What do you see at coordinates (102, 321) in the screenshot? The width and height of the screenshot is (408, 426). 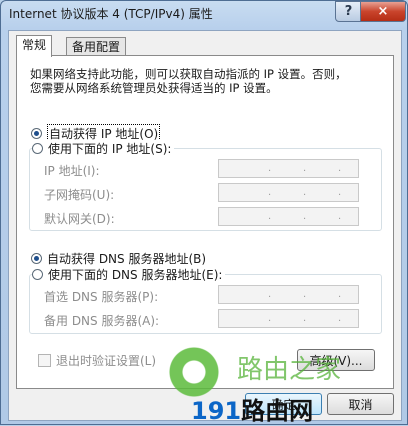 I see `alternate-dns-label: 备用 DNS 服务器(A):` at bounding box center [102, 321].